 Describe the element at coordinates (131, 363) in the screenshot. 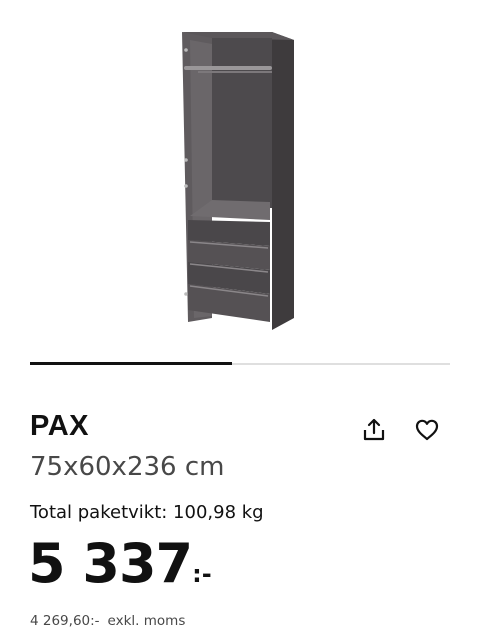

I see `gallery-progress-fill` at that location.